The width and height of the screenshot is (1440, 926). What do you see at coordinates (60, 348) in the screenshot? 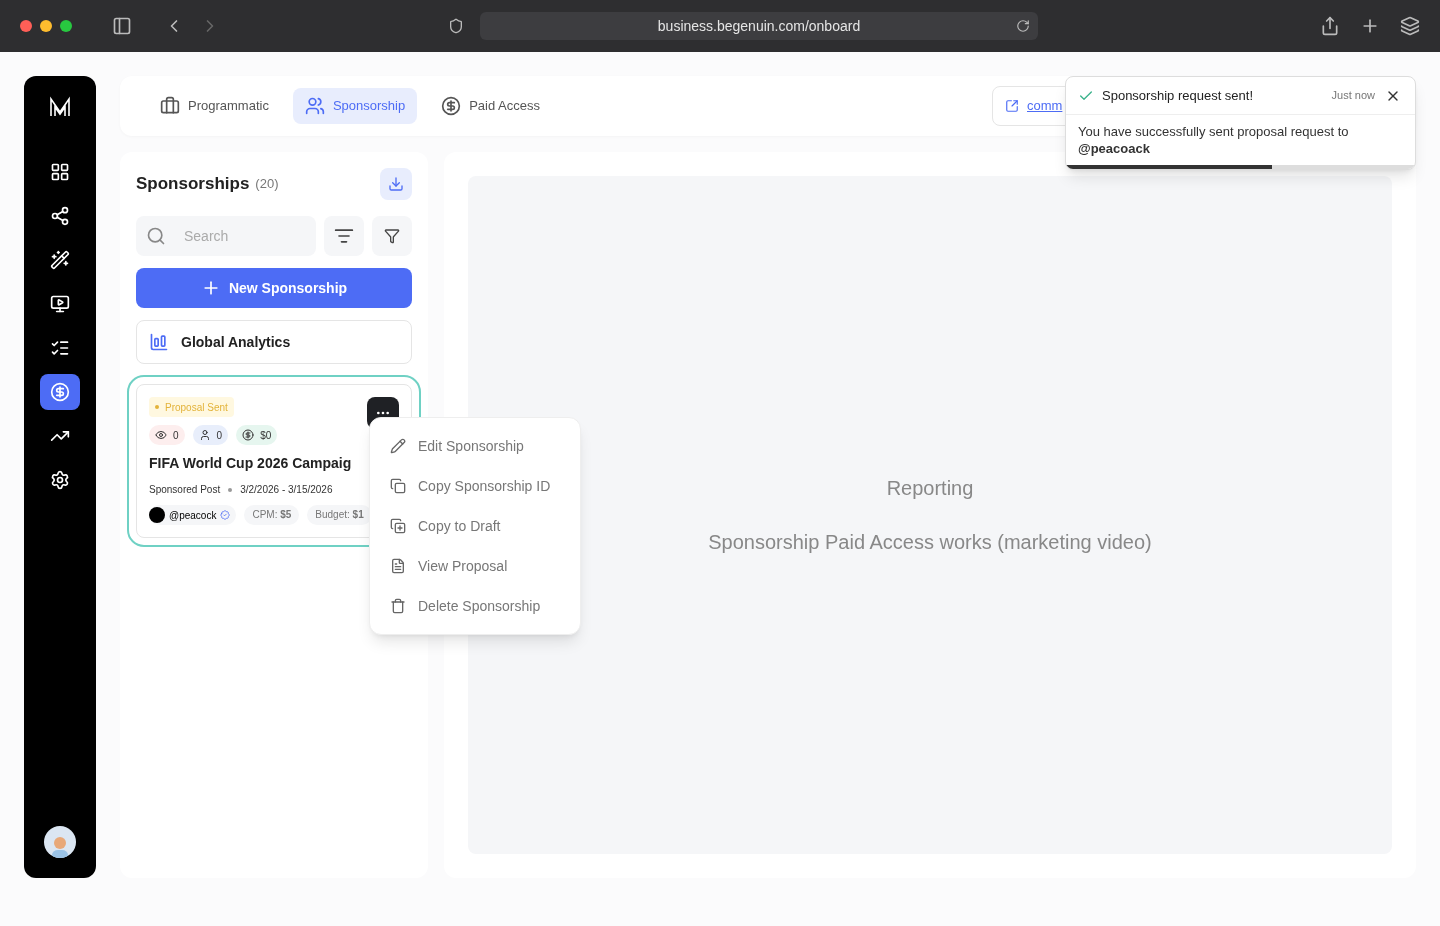
I see `checklist-icon` at bounding box center [60, 348].